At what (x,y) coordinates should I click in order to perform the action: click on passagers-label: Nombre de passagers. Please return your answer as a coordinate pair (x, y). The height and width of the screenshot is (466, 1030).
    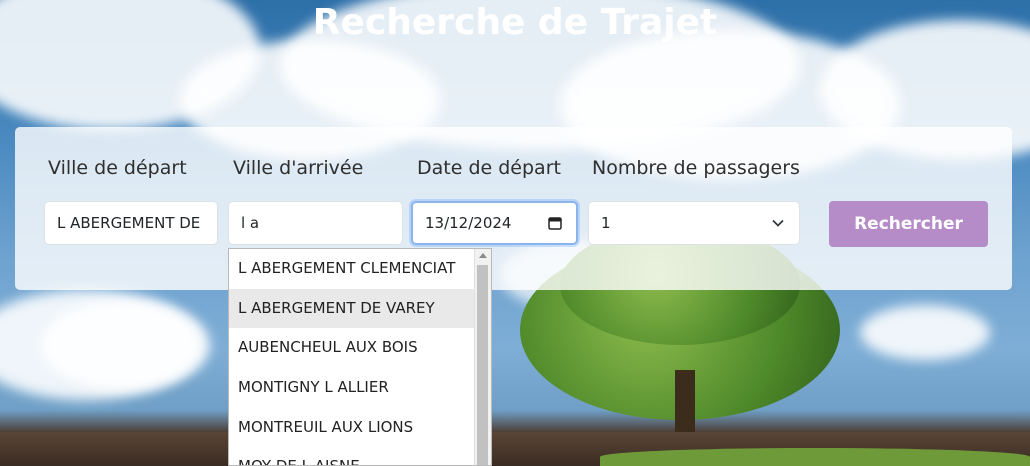
    Looking at the image, I should click on (696, 168).